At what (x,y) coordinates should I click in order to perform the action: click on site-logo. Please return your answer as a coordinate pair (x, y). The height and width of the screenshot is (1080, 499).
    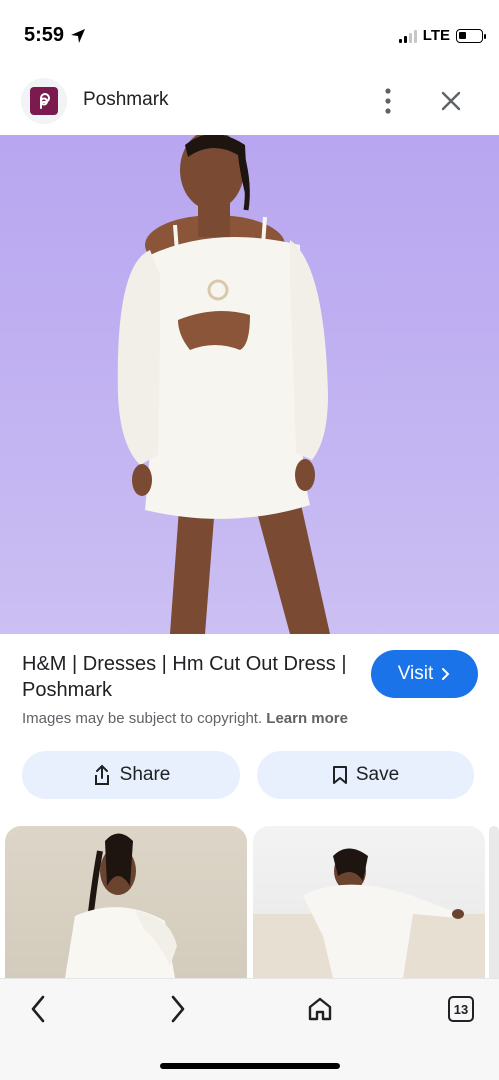
    Looking at the image, I should click on (44, 101).